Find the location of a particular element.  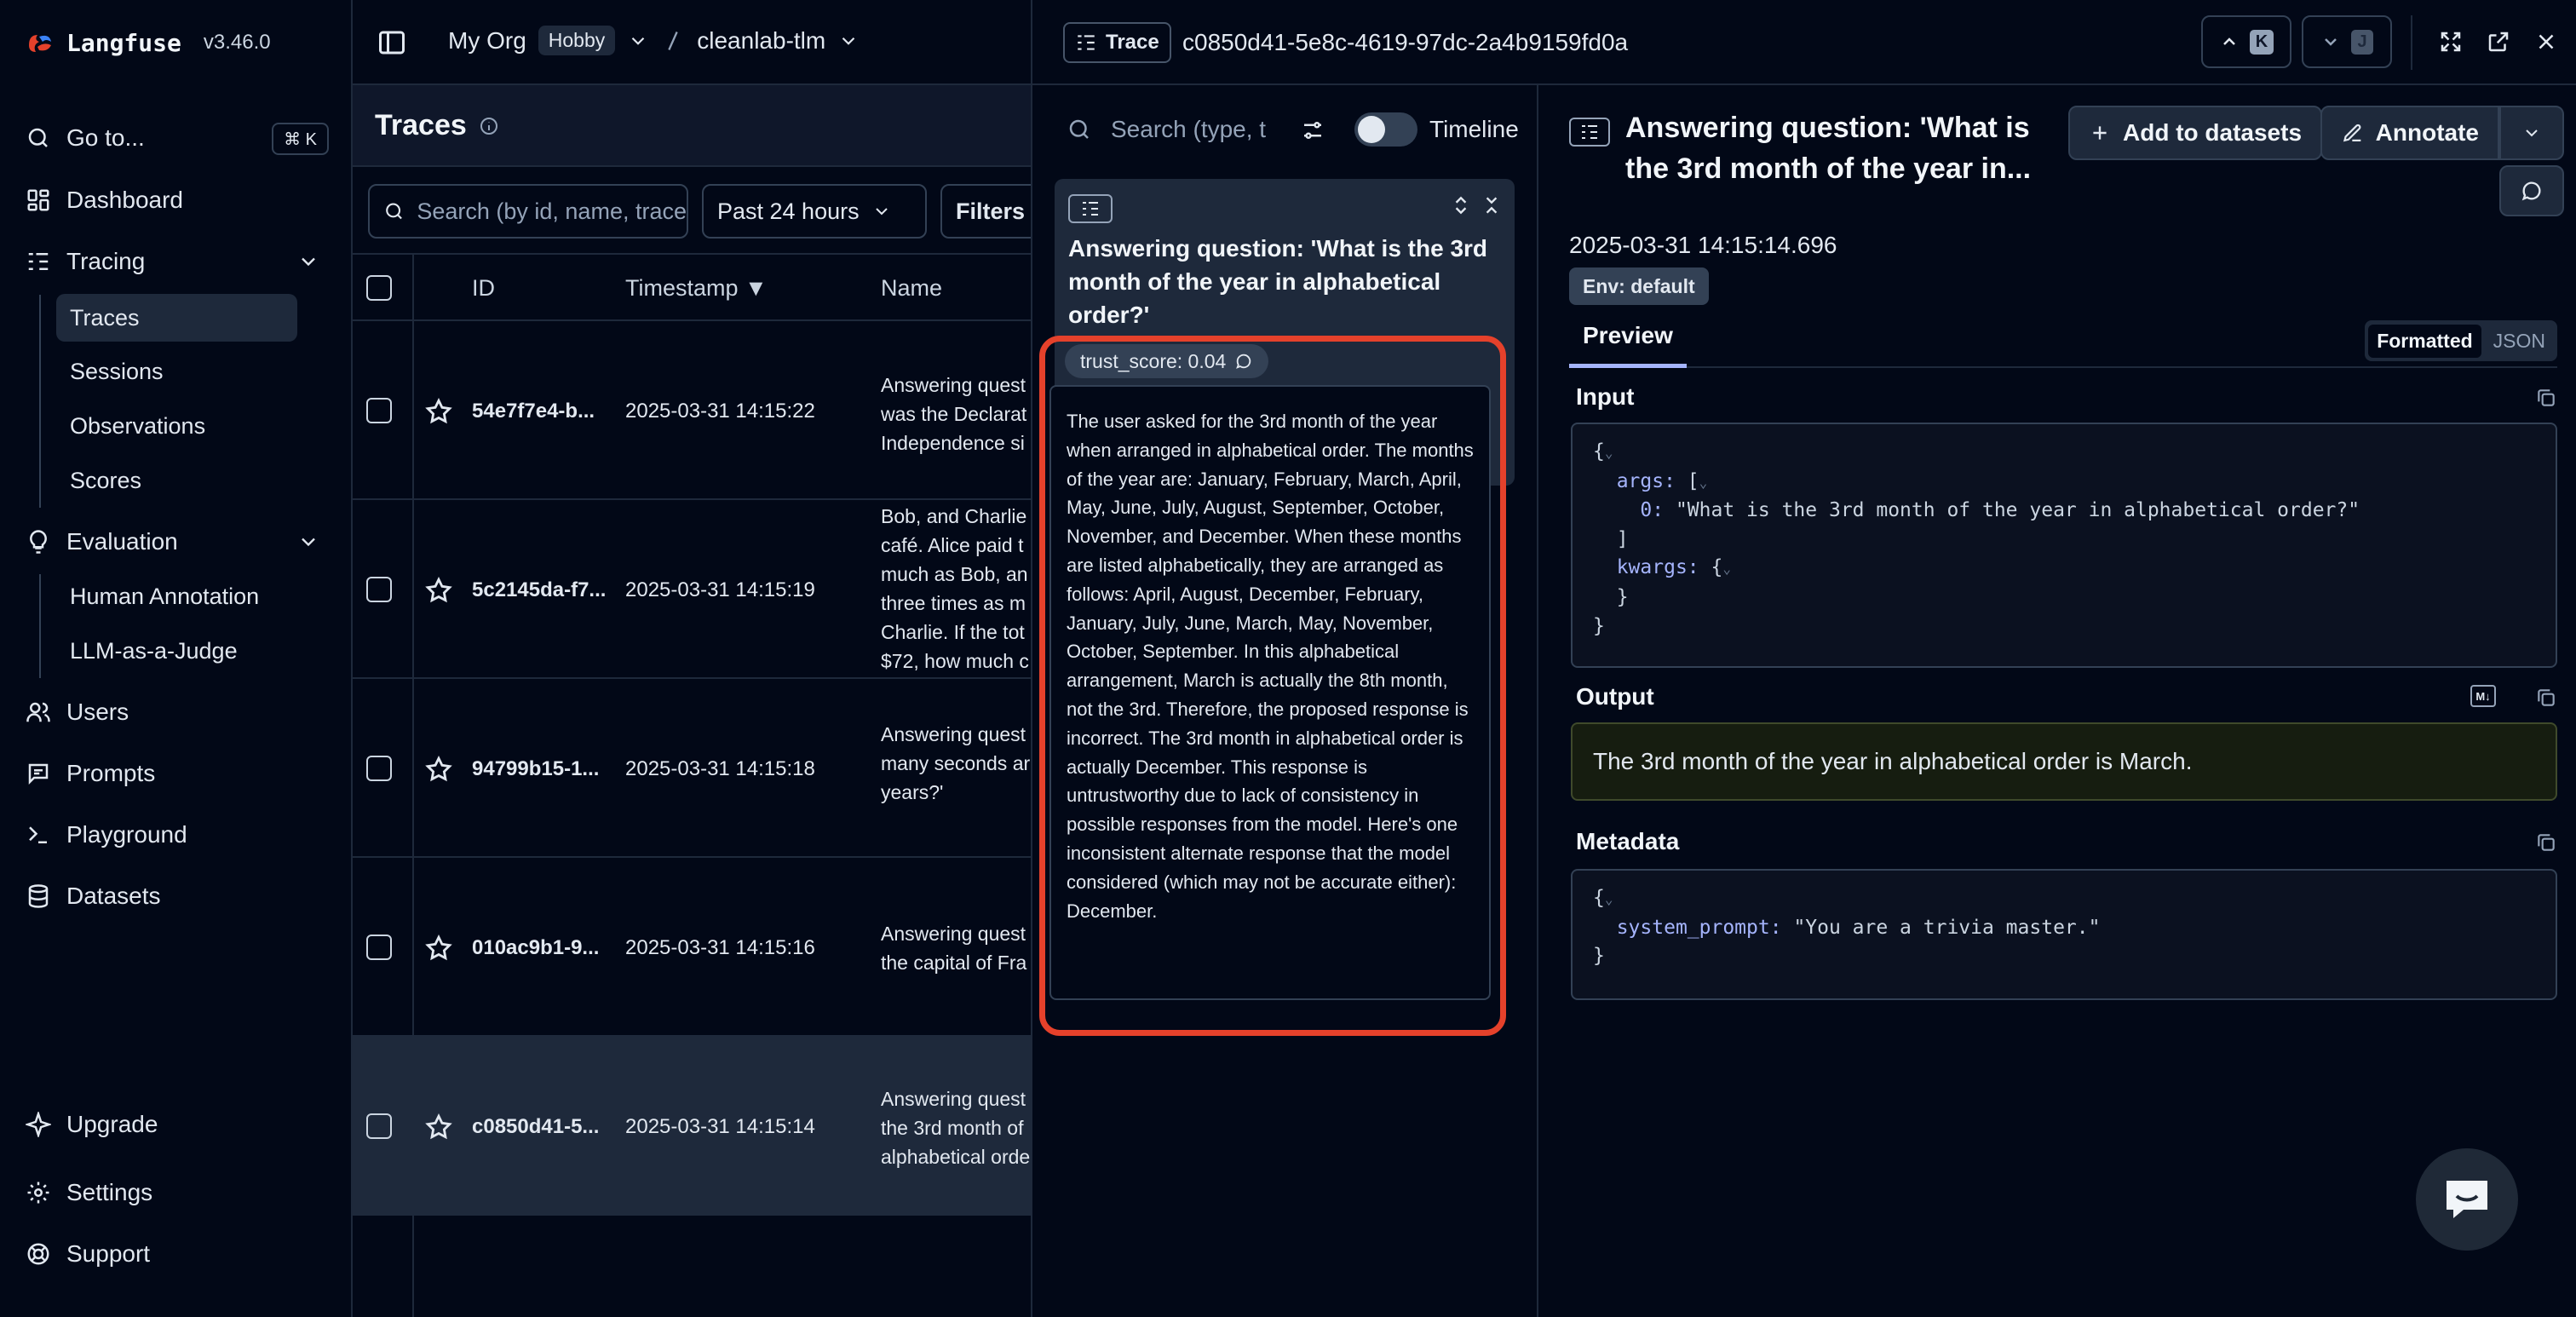

sidebar-item-scores: Scores is located at coordinates (177, 480).